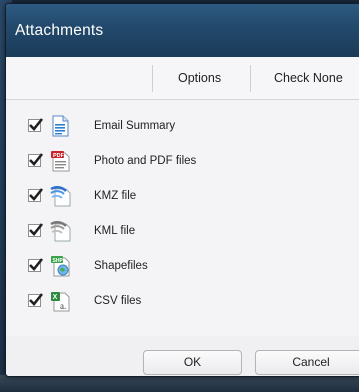 The width and height of the screenshot is (359, 392). I want to click on list-item-label: Email Summary, so click(135, 126).